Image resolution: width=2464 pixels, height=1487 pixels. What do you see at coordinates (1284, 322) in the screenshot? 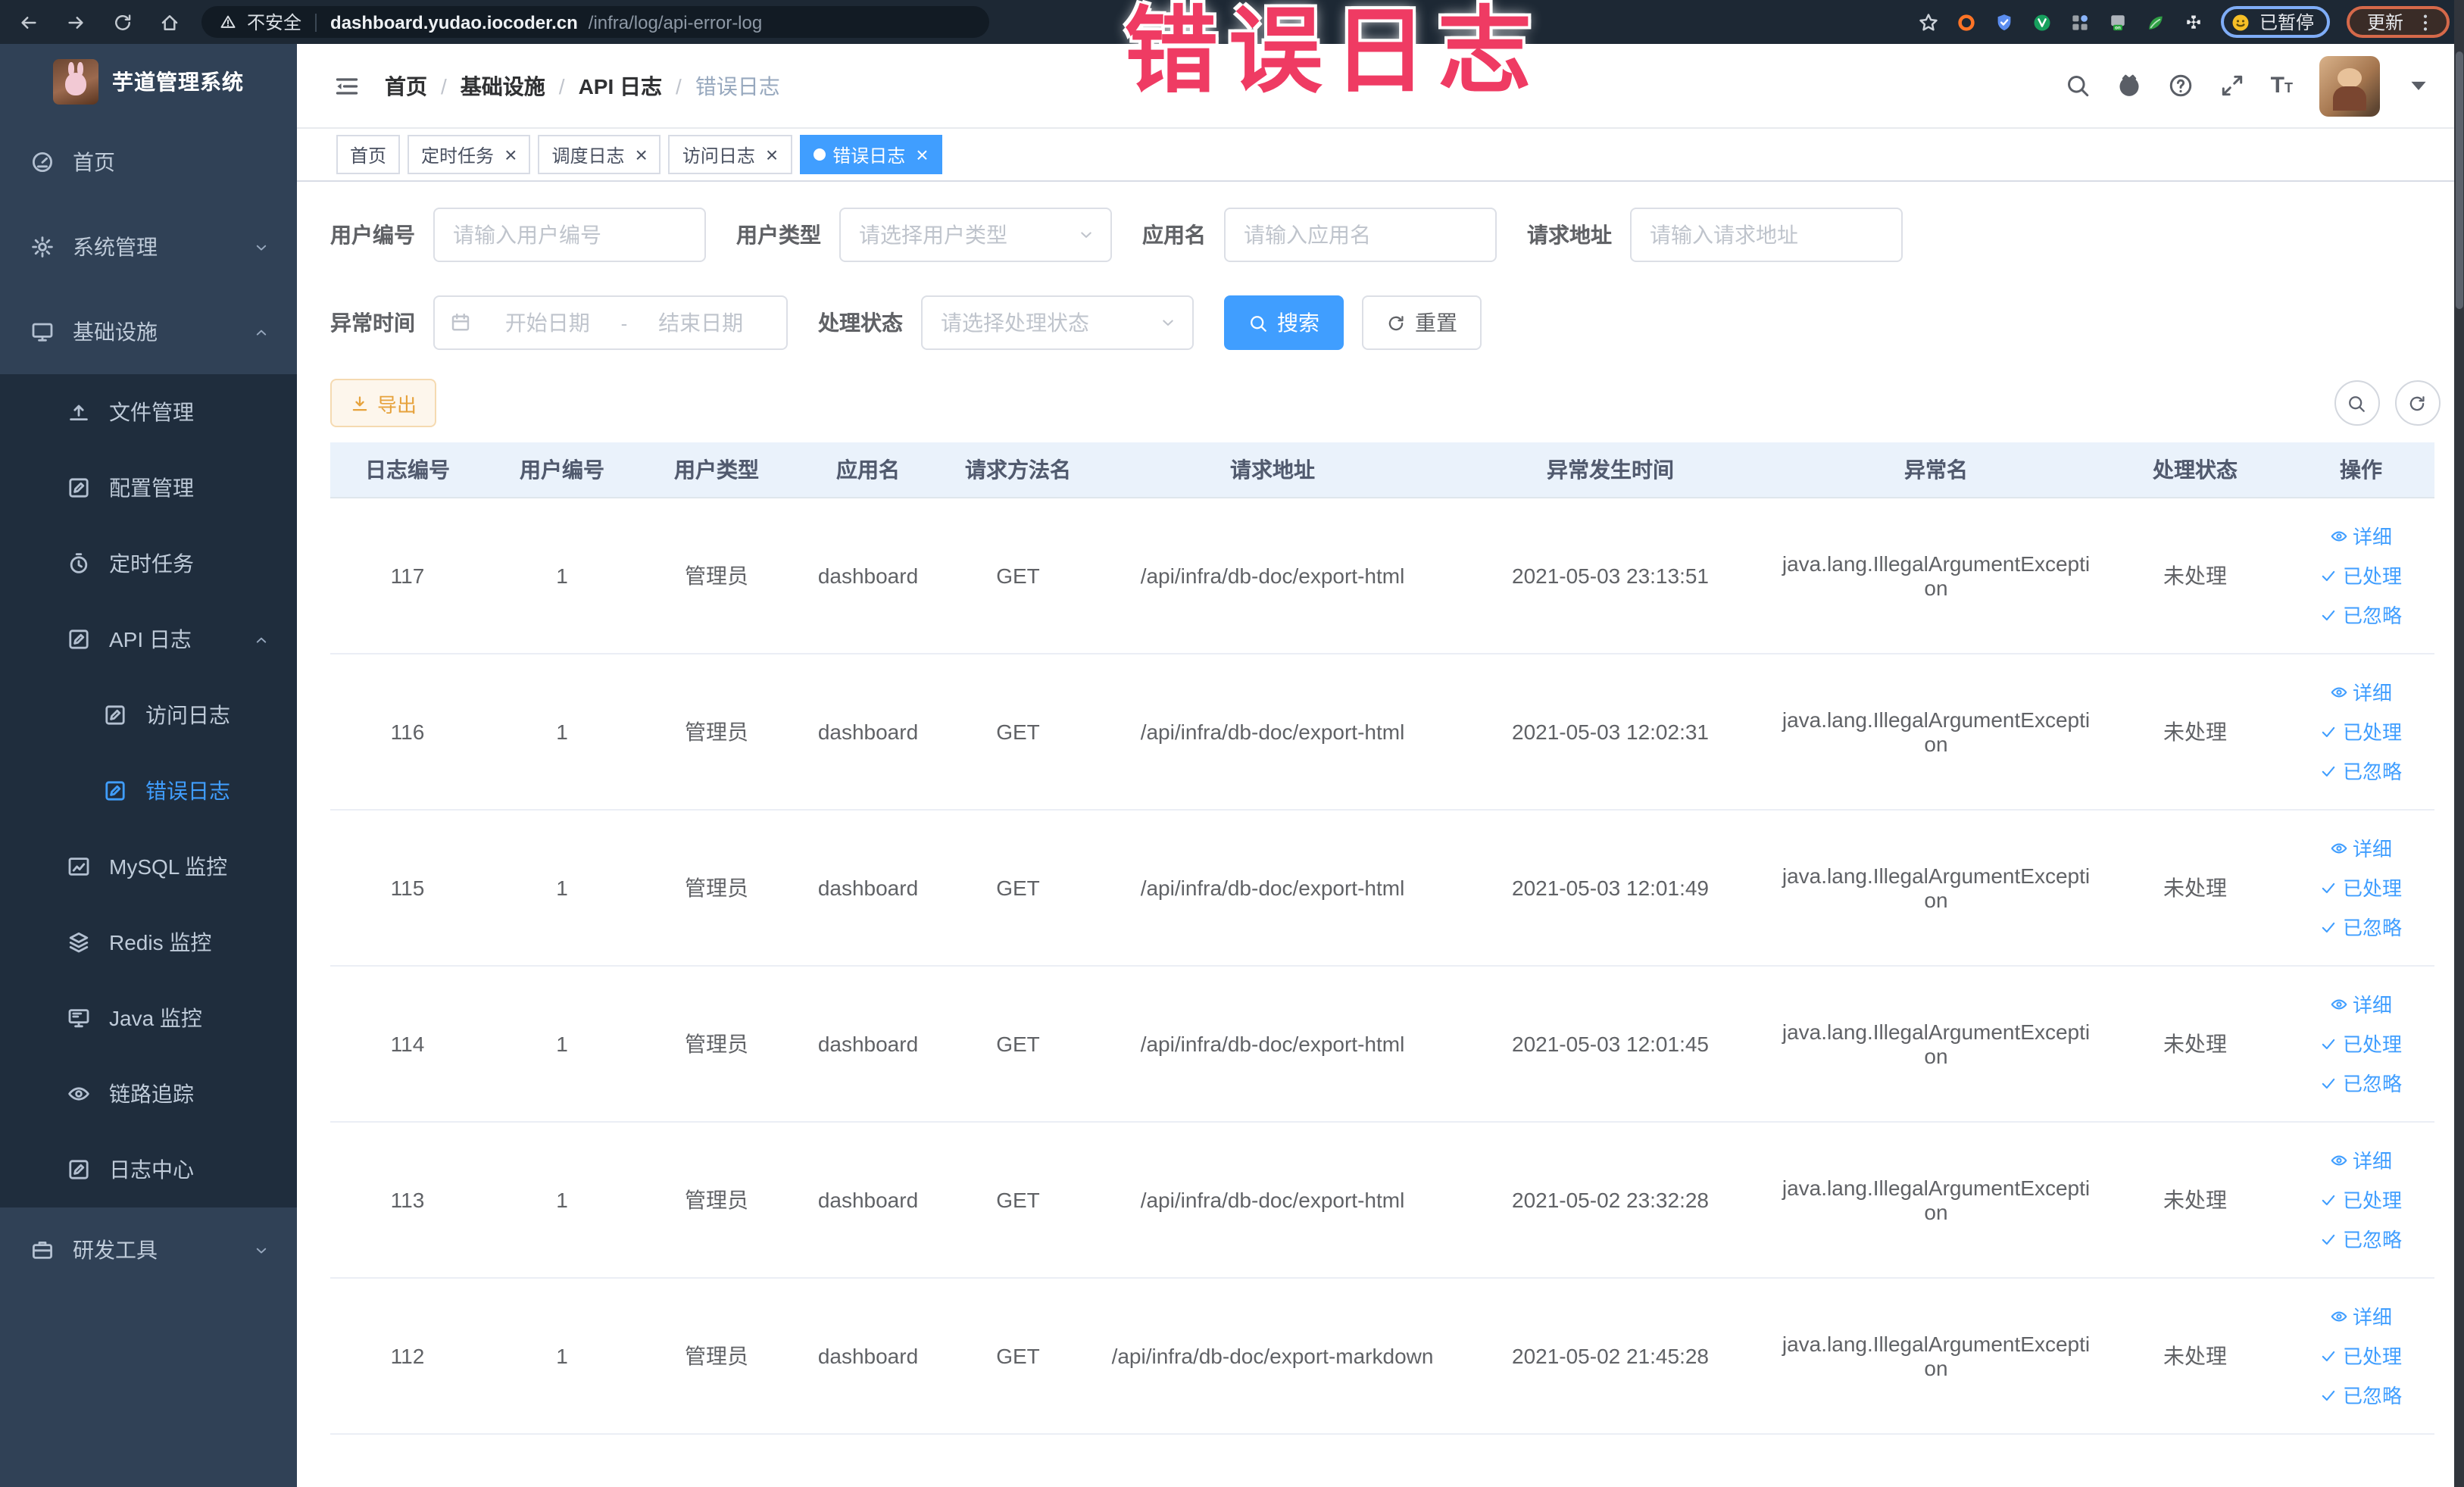
I see `search-button: 搜索` at bounding box center [1284, 322].